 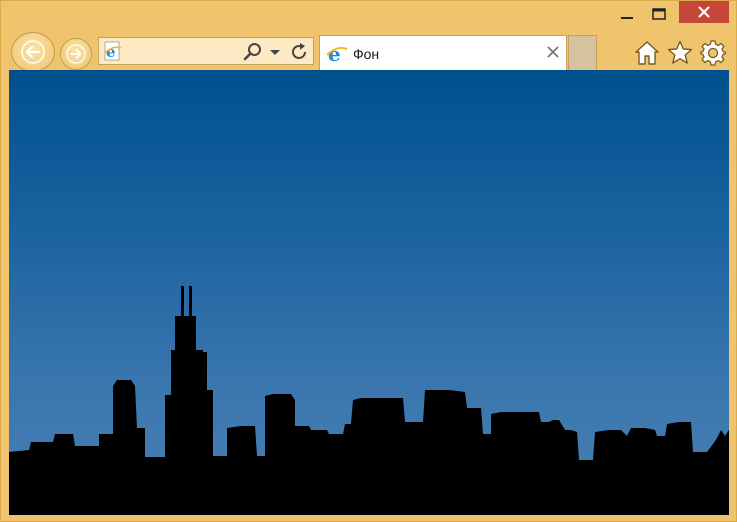 What do you see at coordinates (582, 52) in the screenshot?
I see `new-tab-button` at bounding box center [582, 52].